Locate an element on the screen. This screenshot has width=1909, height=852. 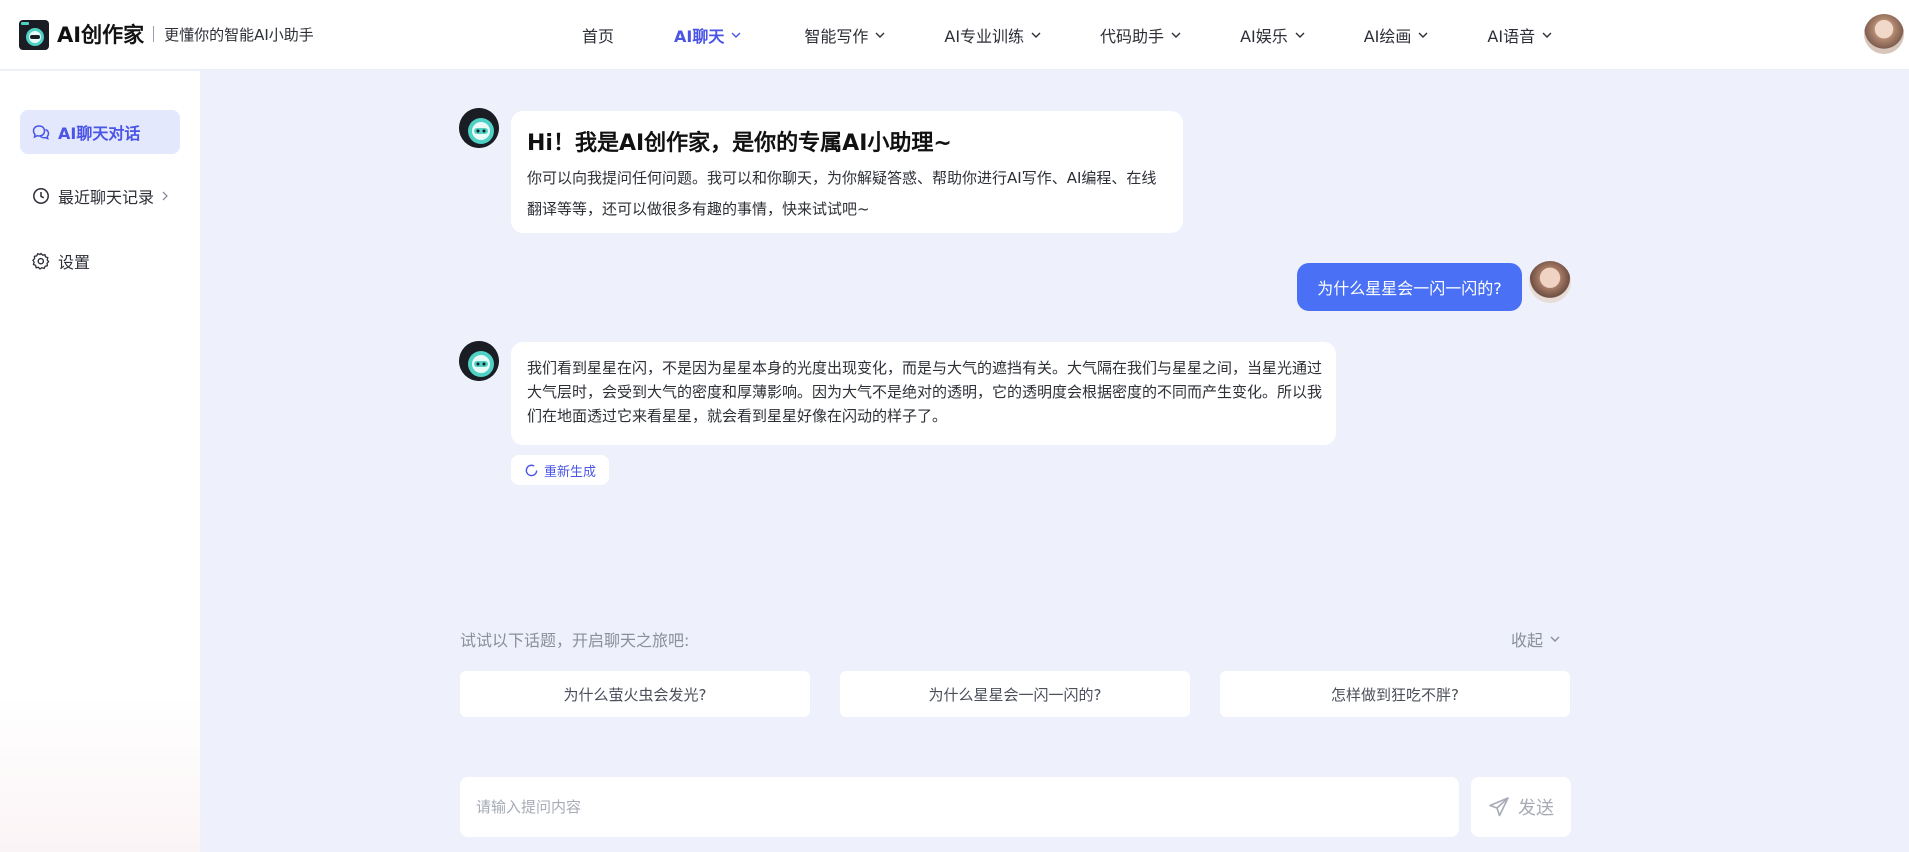
nav-item-label: AI聊天 is located at coordinates (699, 36).